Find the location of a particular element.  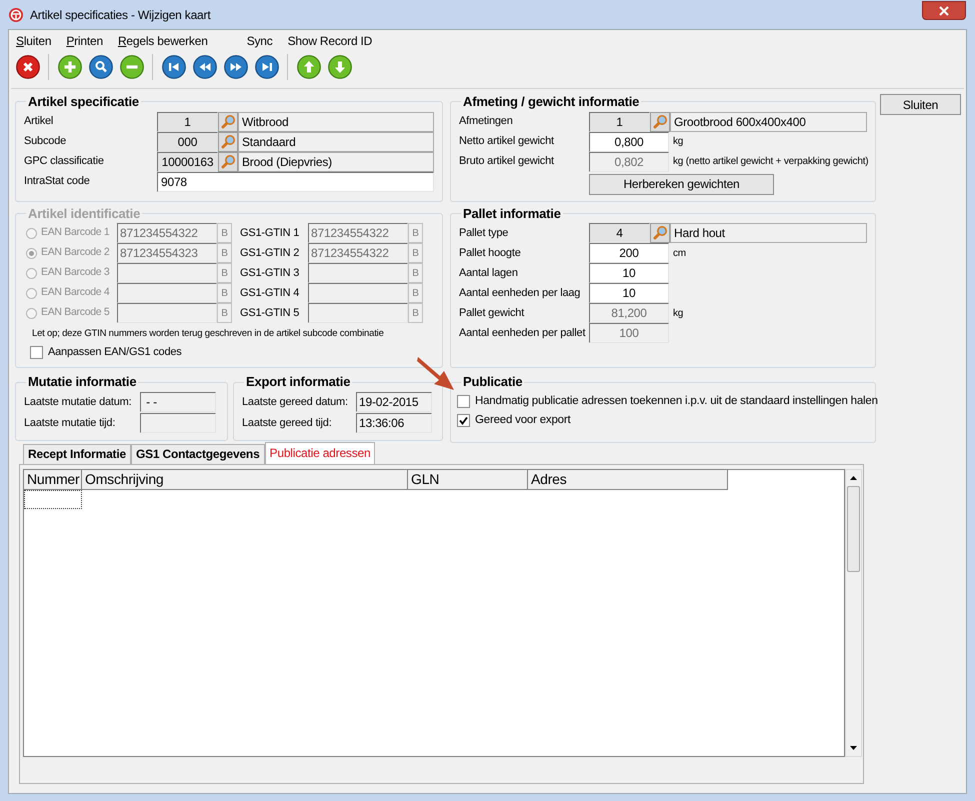

input-field: 0,800 is located at coordinates (629, 142).